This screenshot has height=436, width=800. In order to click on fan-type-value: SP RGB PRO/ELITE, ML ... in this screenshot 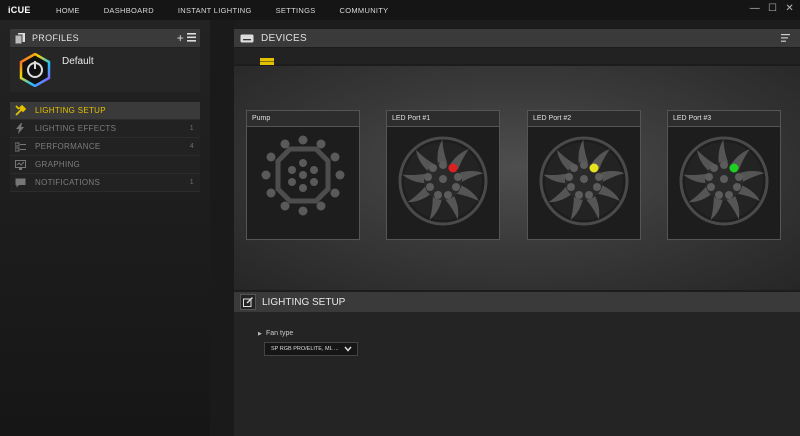, I will do `click(305, 349)`.